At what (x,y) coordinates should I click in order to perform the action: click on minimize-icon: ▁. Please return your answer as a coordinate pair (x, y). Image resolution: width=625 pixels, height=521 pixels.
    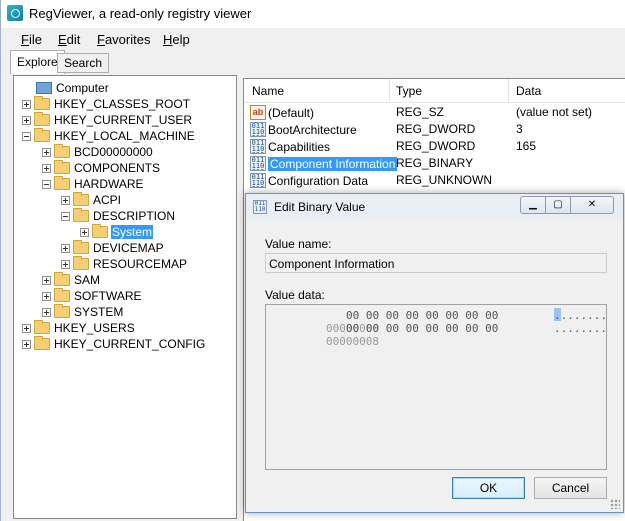
    Looking at the image, I should click on (533, 204).